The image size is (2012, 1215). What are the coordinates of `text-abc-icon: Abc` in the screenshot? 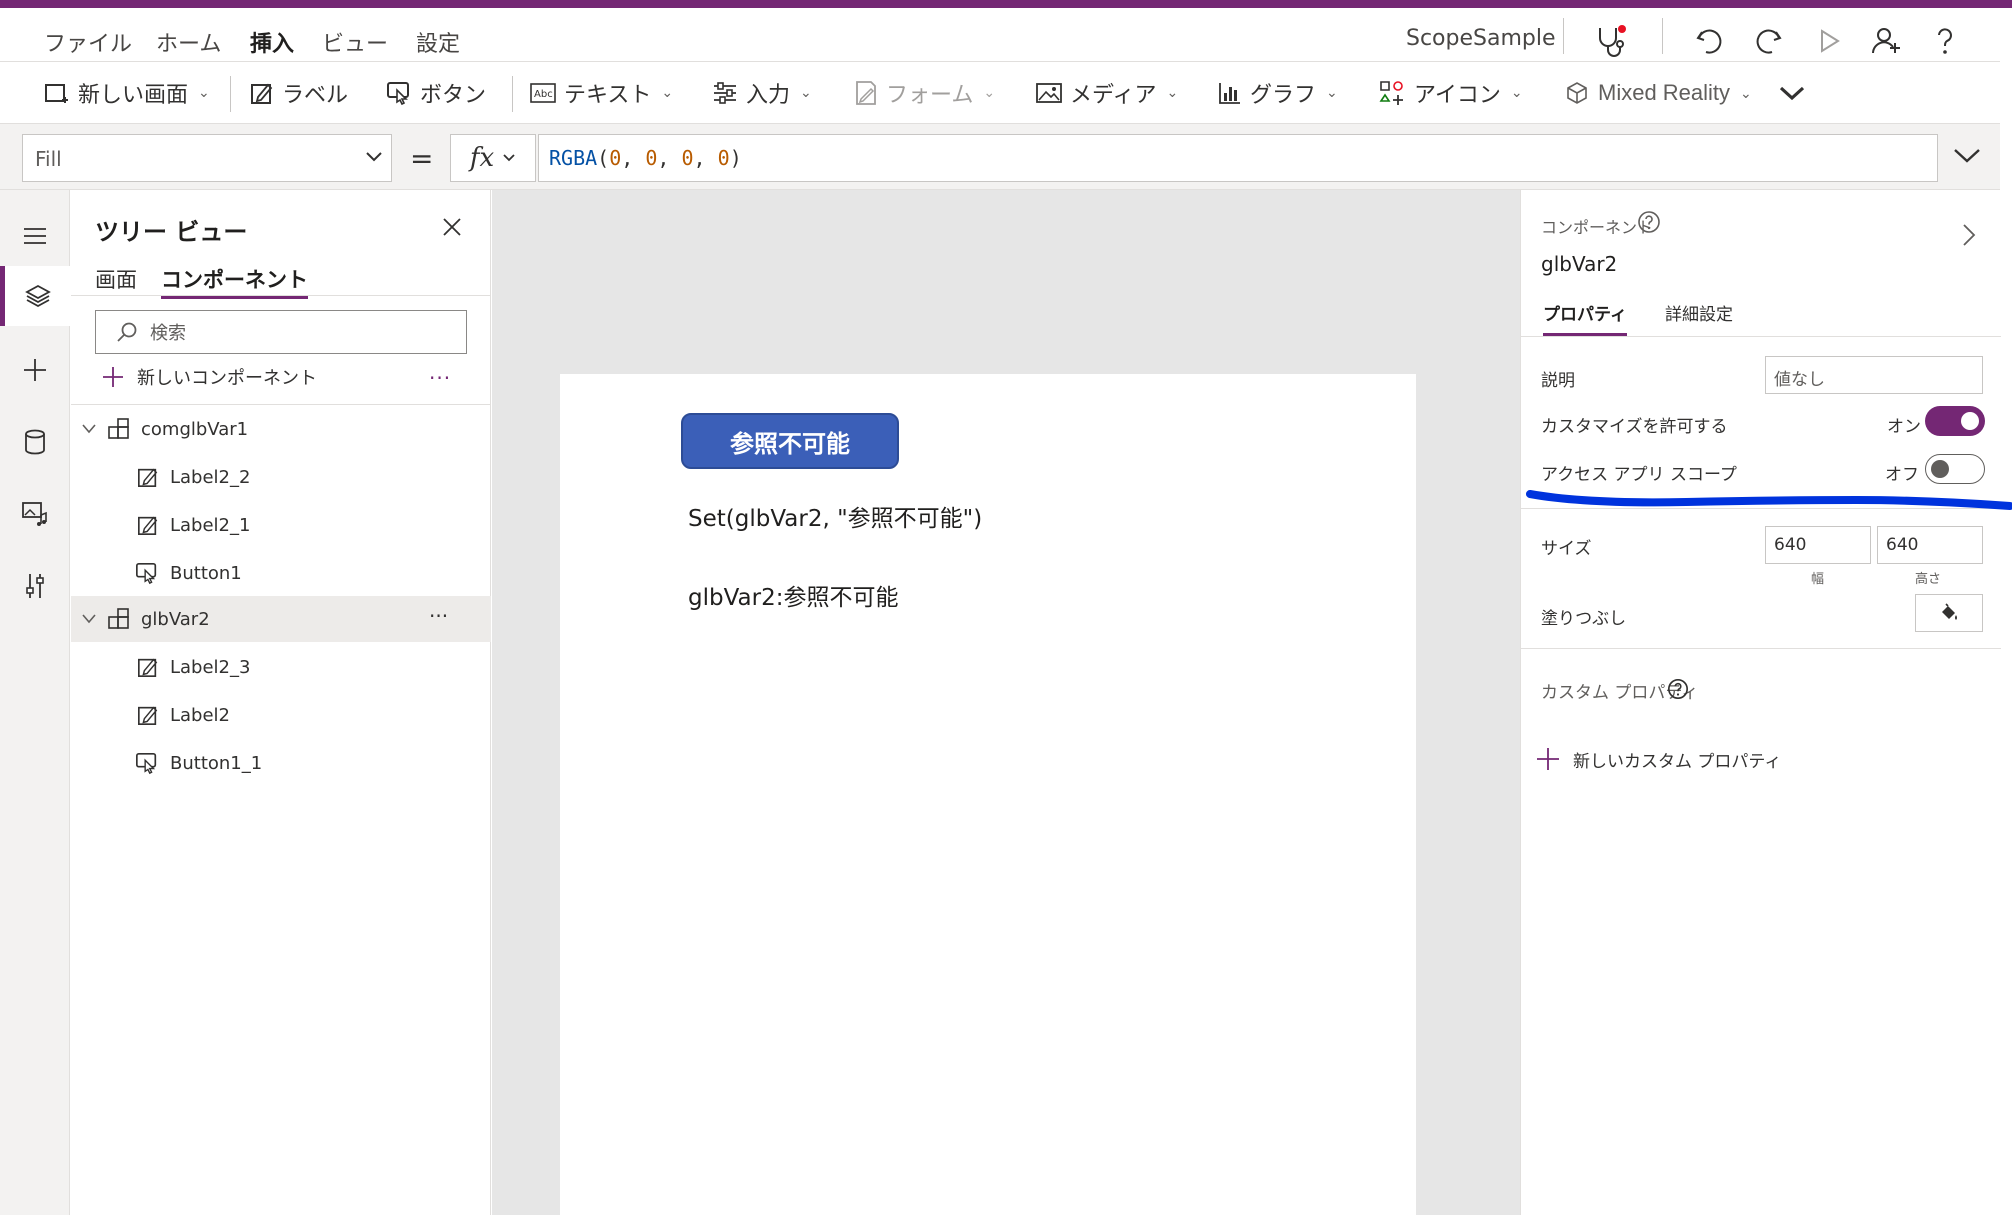 It's located at (543, 93).